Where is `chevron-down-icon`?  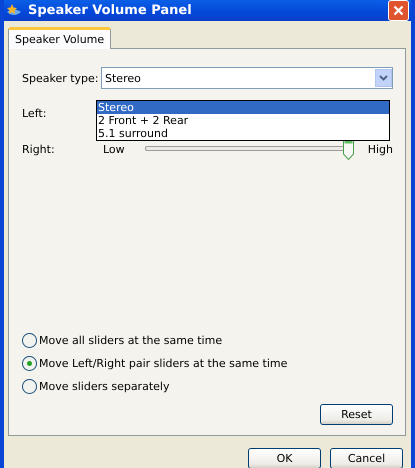 chevron-down-icon is located at coordinates (383, 78).